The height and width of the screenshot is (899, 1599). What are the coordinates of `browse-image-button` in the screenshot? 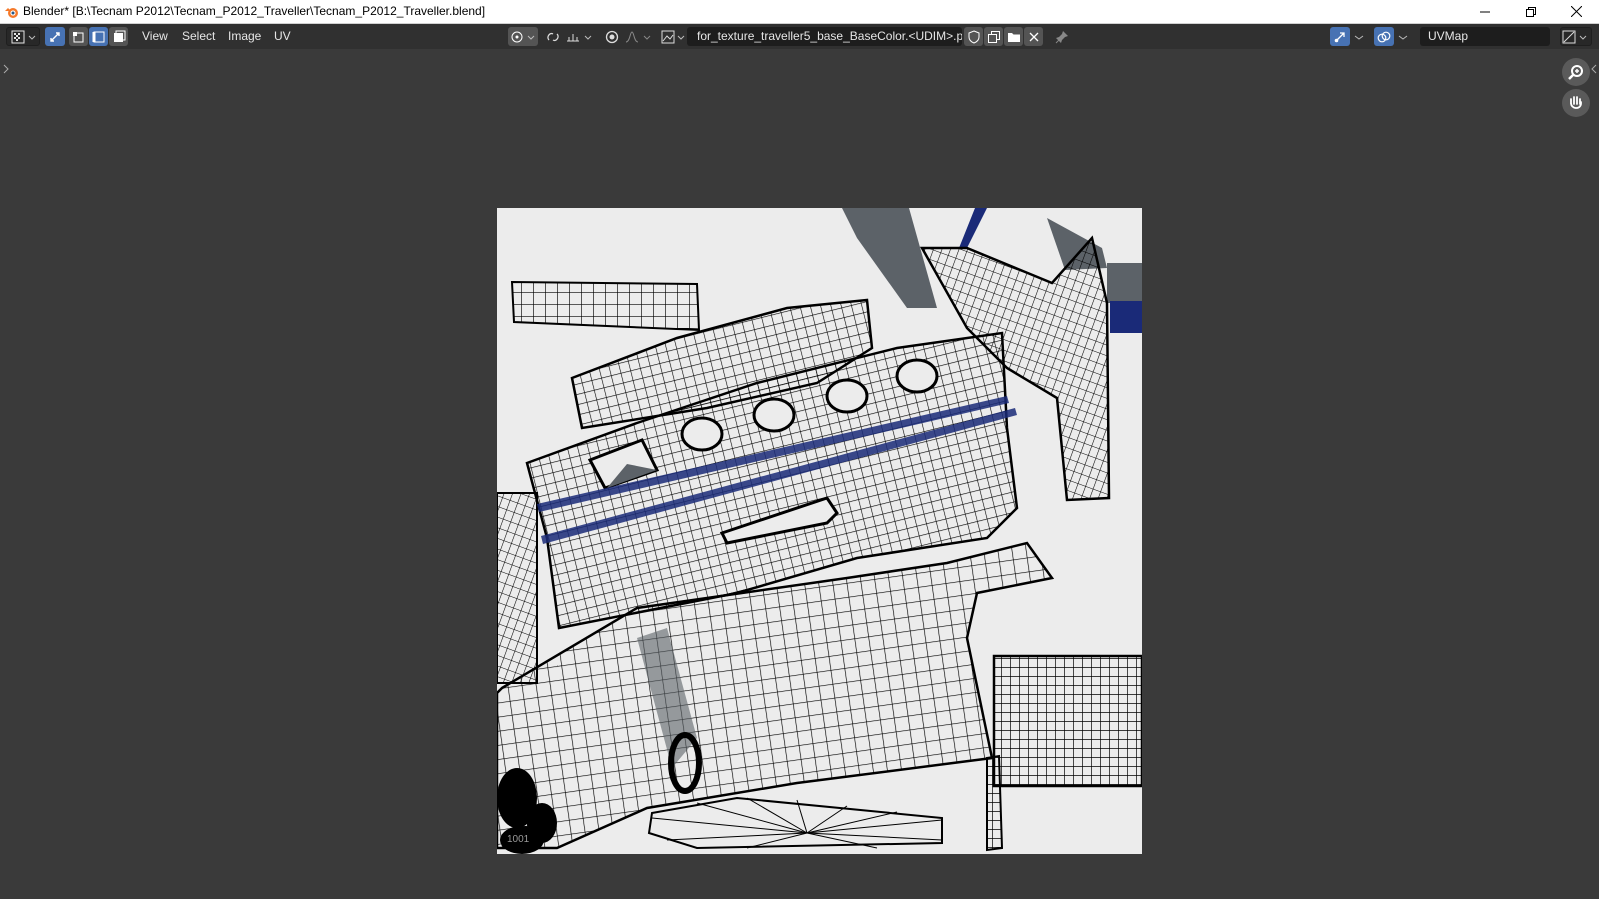 It's located at (673, 36).